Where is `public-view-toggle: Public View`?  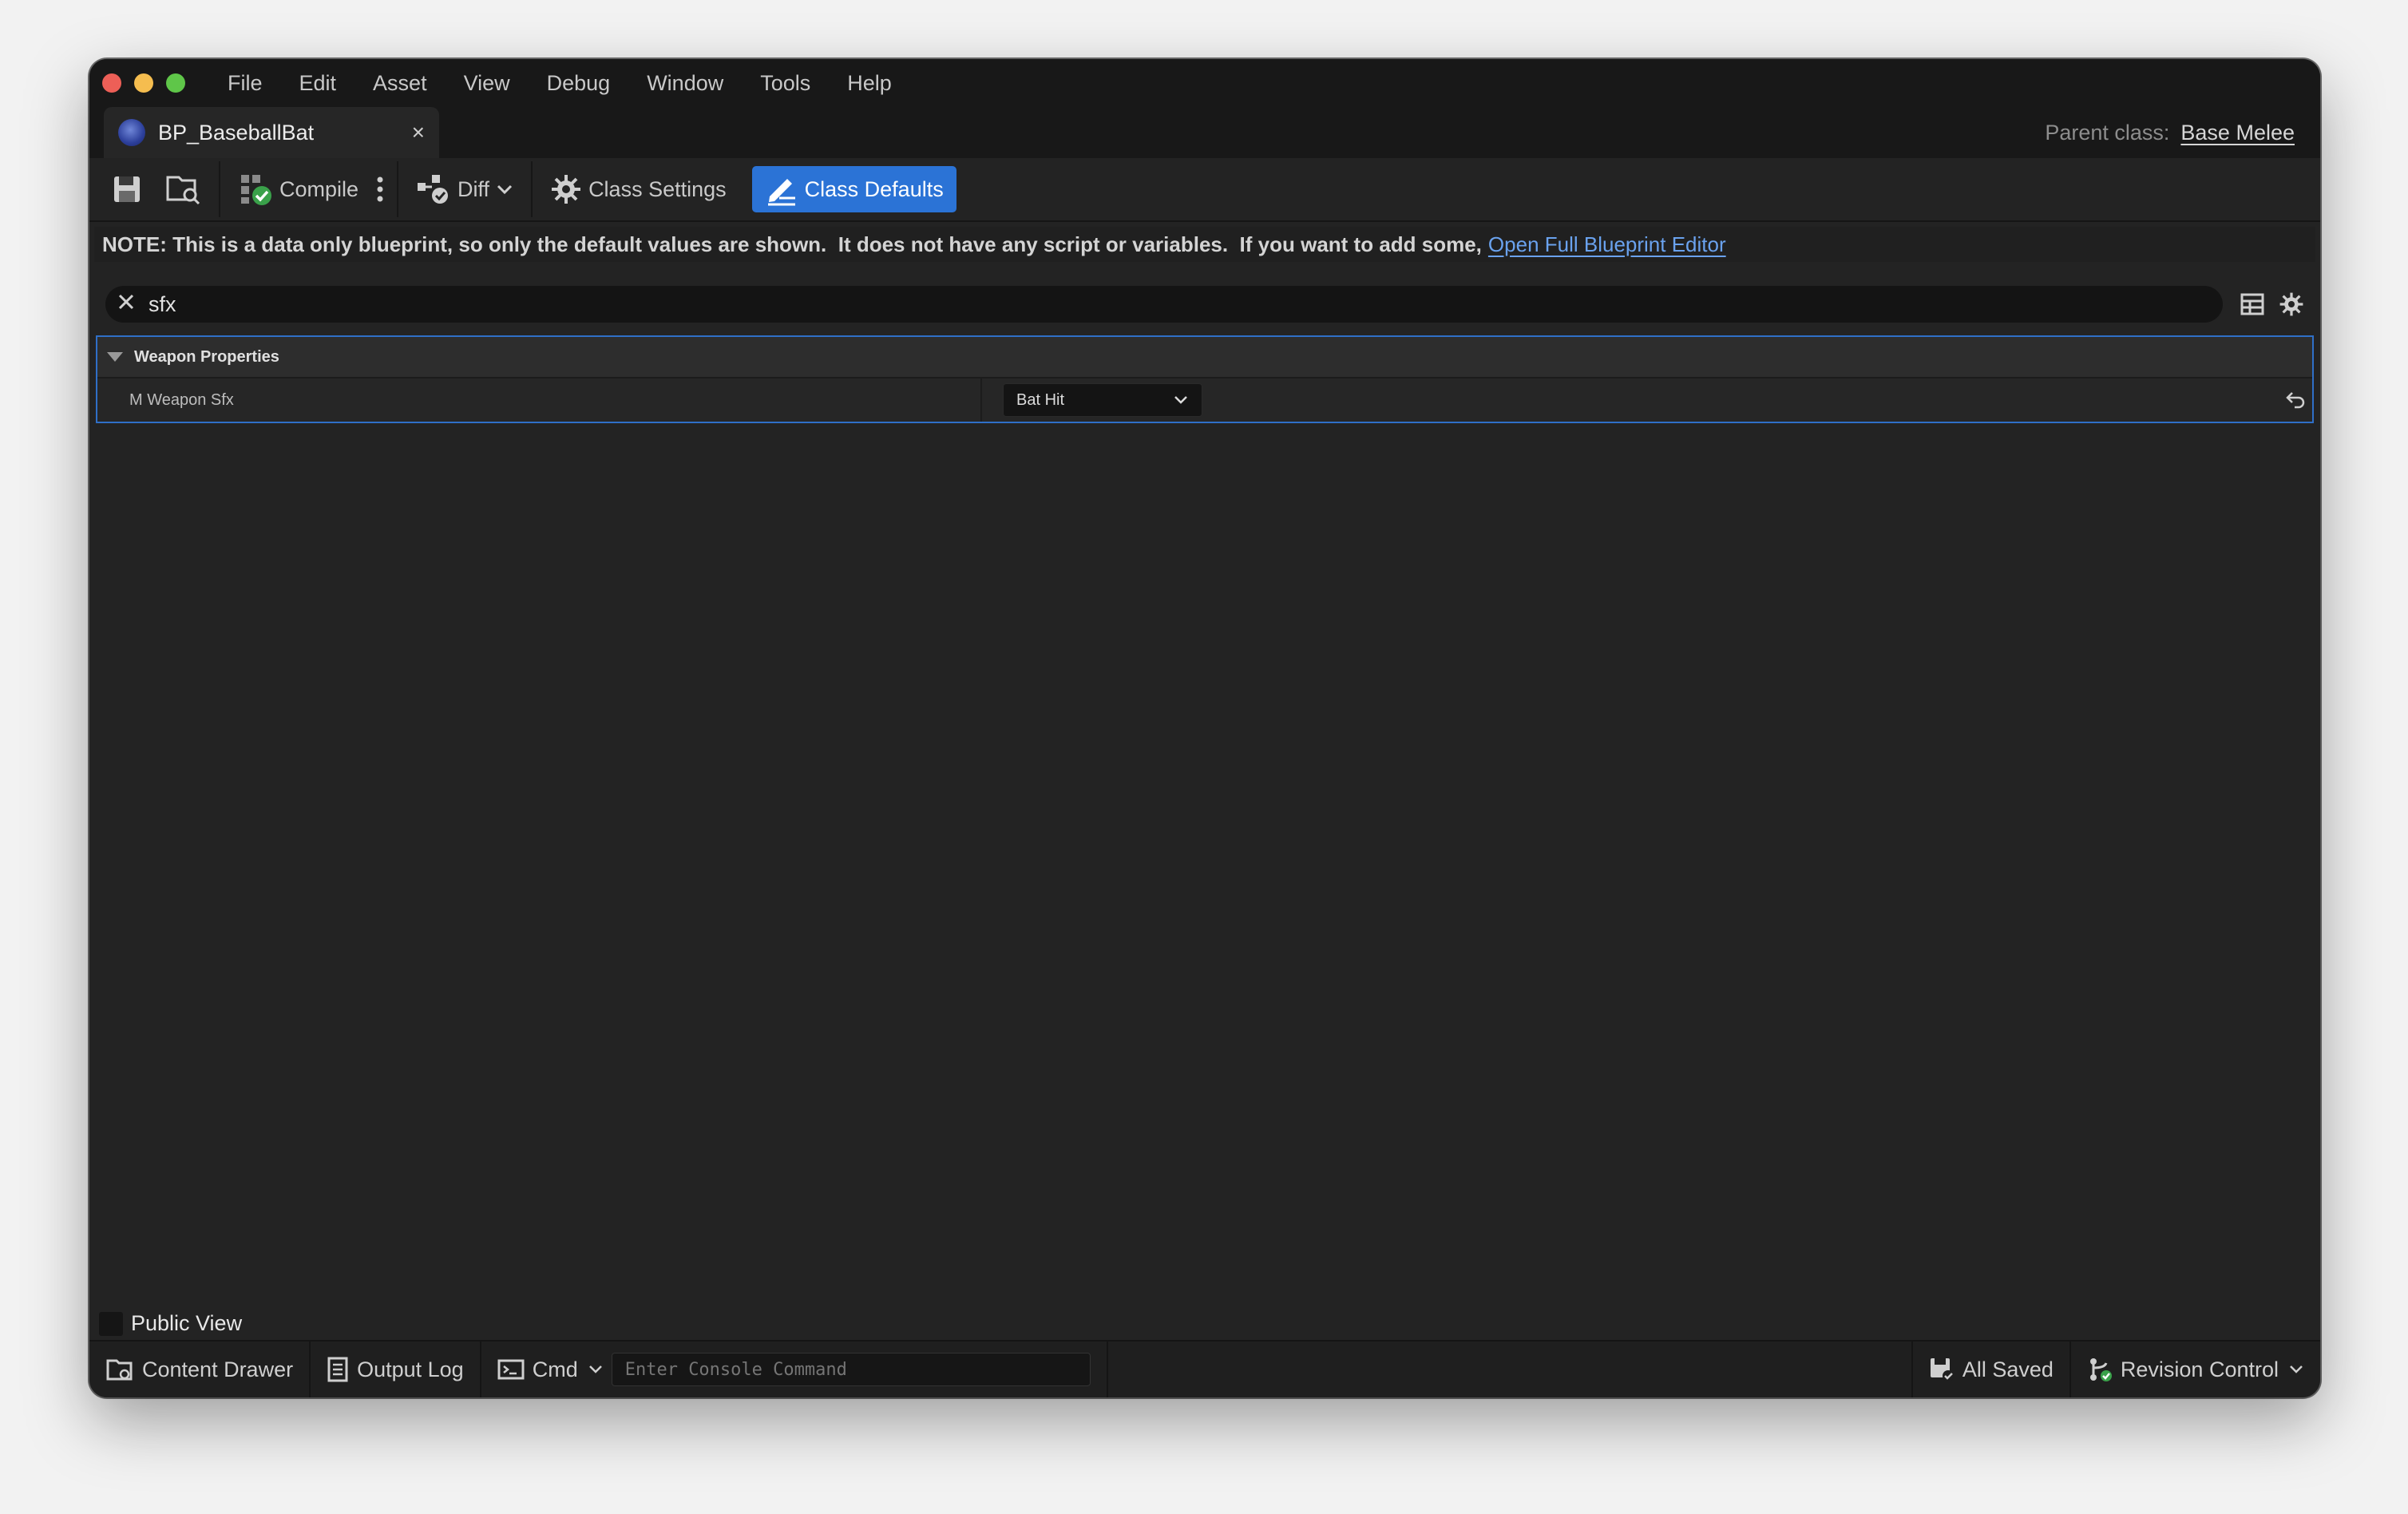
public-view-toggle: Public View is located at coordinates (171, 1323).